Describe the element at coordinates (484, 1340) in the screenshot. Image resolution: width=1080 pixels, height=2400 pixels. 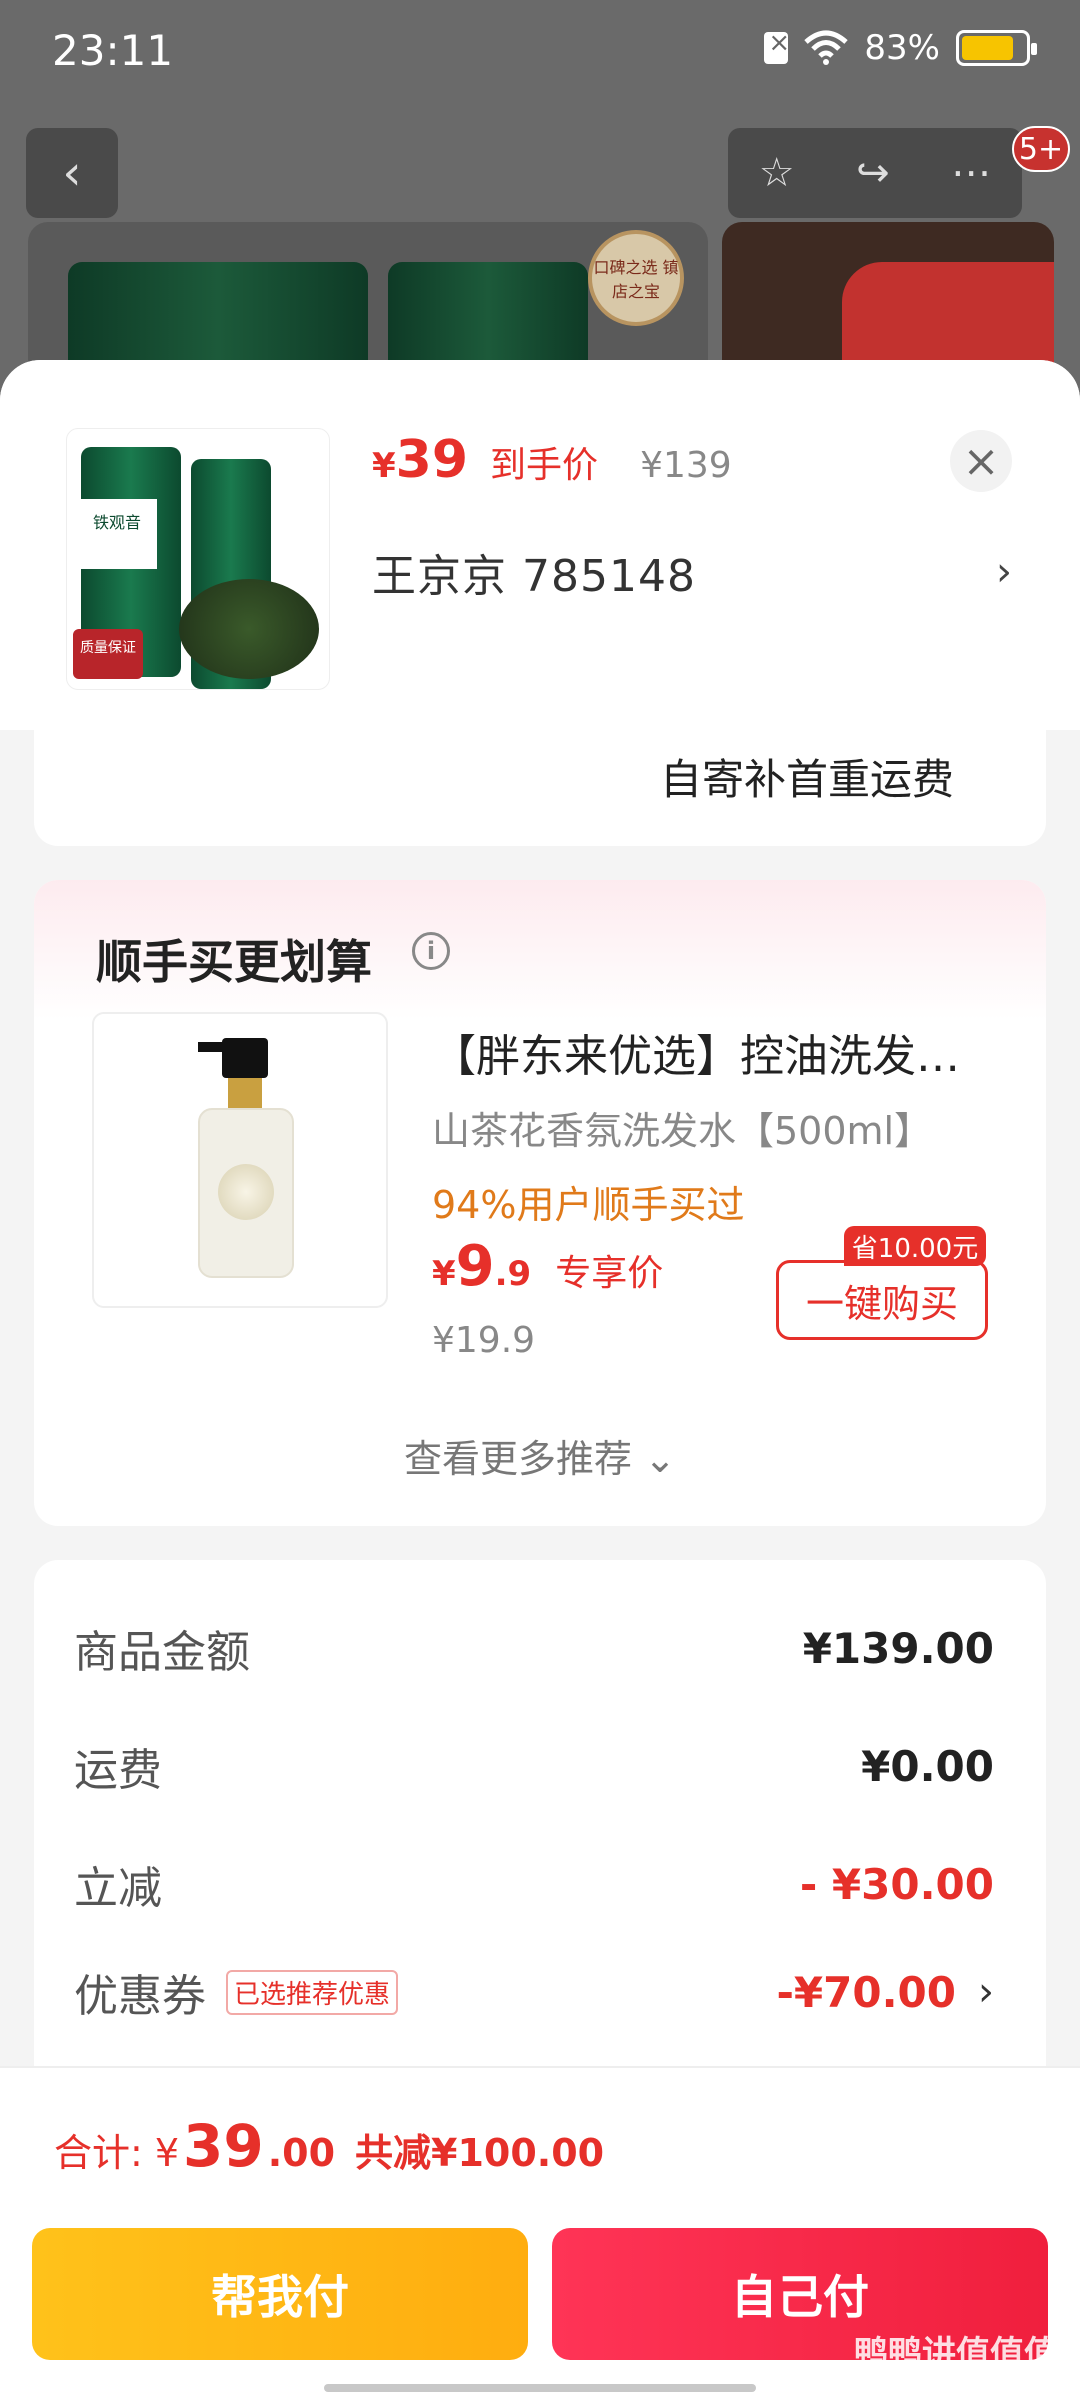
I see `upsell-original-price: ¥19.9` at that location.